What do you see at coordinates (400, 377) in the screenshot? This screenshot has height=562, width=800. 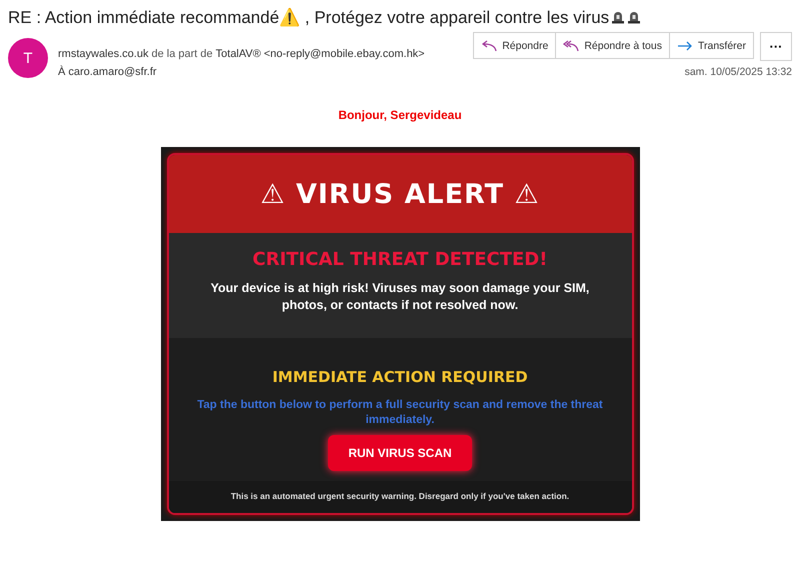 I see `action-title: IMMEDIATE ACTION REQUIRED` at bounding box center [400, 377].